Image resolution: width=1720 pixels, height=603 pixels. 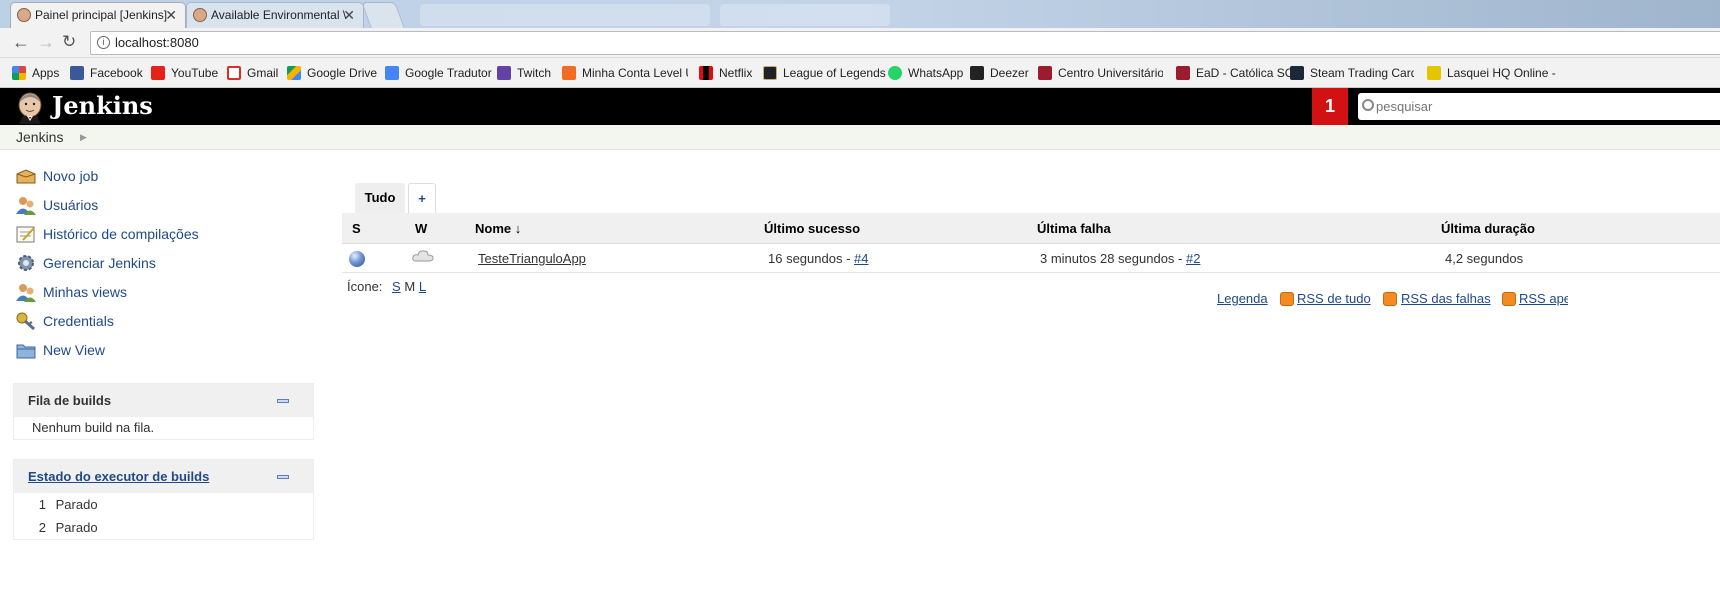 I want to click on icon-size-l: L, so click(x=422, y=286).